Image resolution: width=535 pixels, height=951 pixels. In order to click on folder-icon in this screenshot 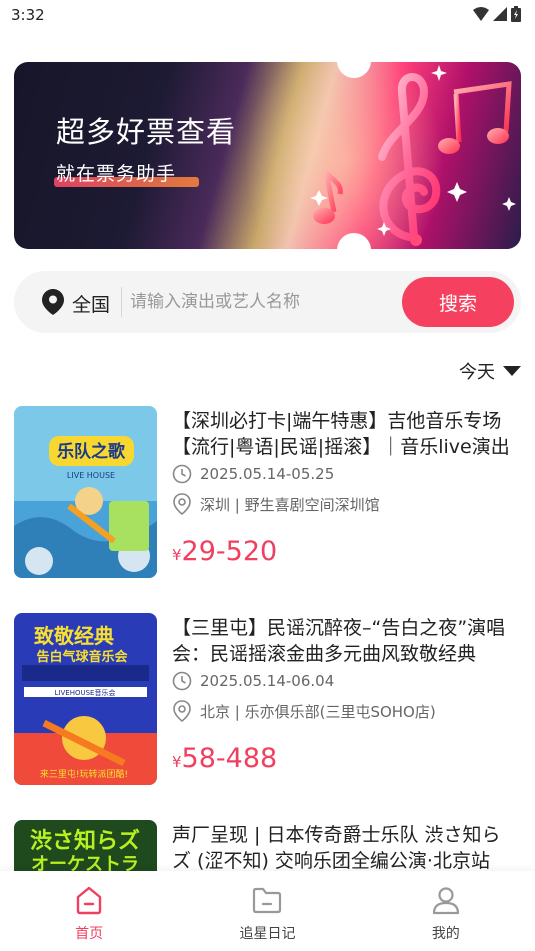, I will do `click(267, 900)`.